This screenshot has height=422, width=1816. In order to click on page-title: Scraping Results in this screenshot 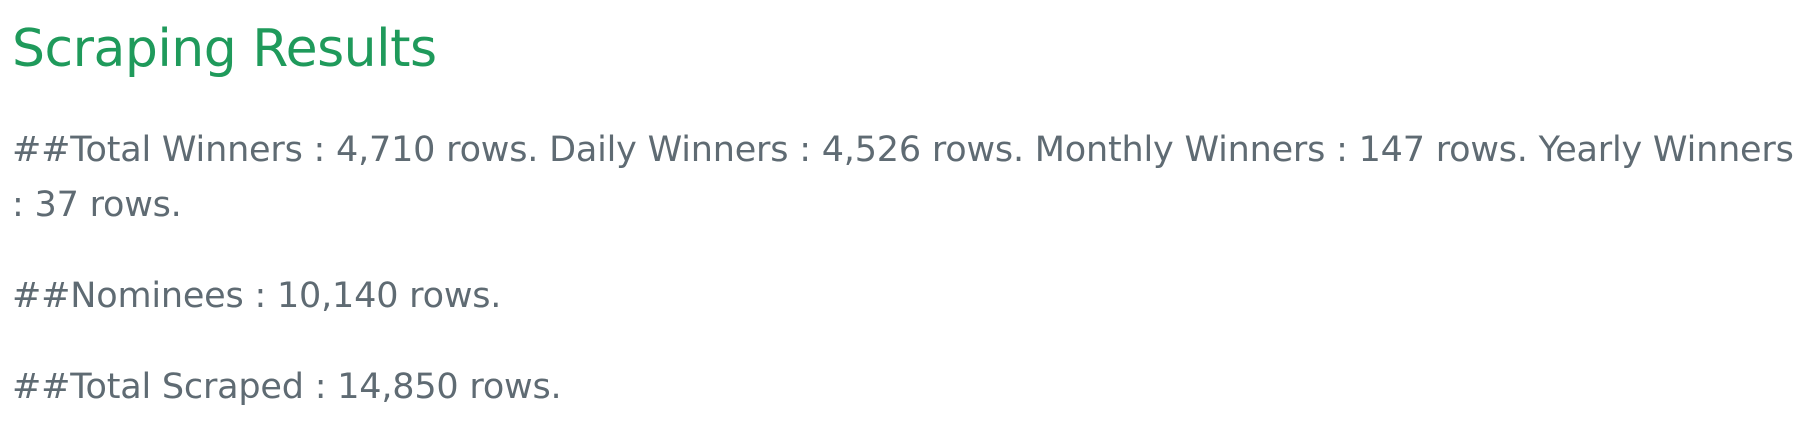, I will do `click(224, 49)`.